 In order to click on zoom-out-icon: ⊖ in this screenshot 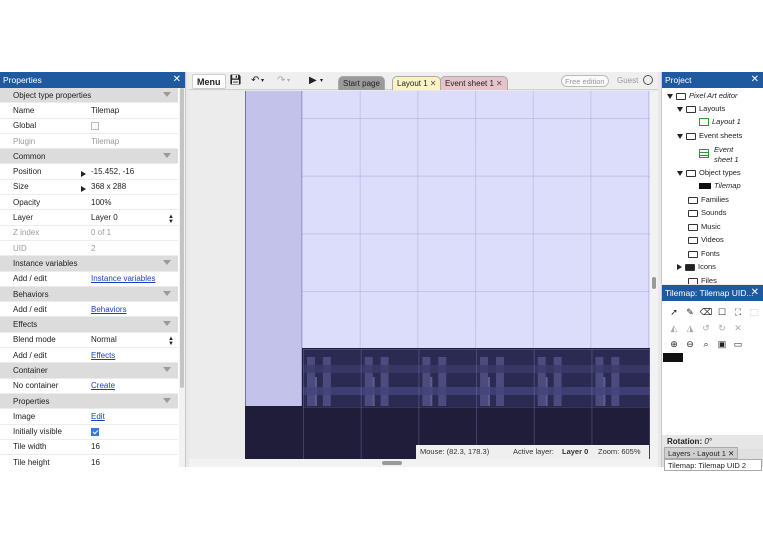, I will do `click(690, 344)`.